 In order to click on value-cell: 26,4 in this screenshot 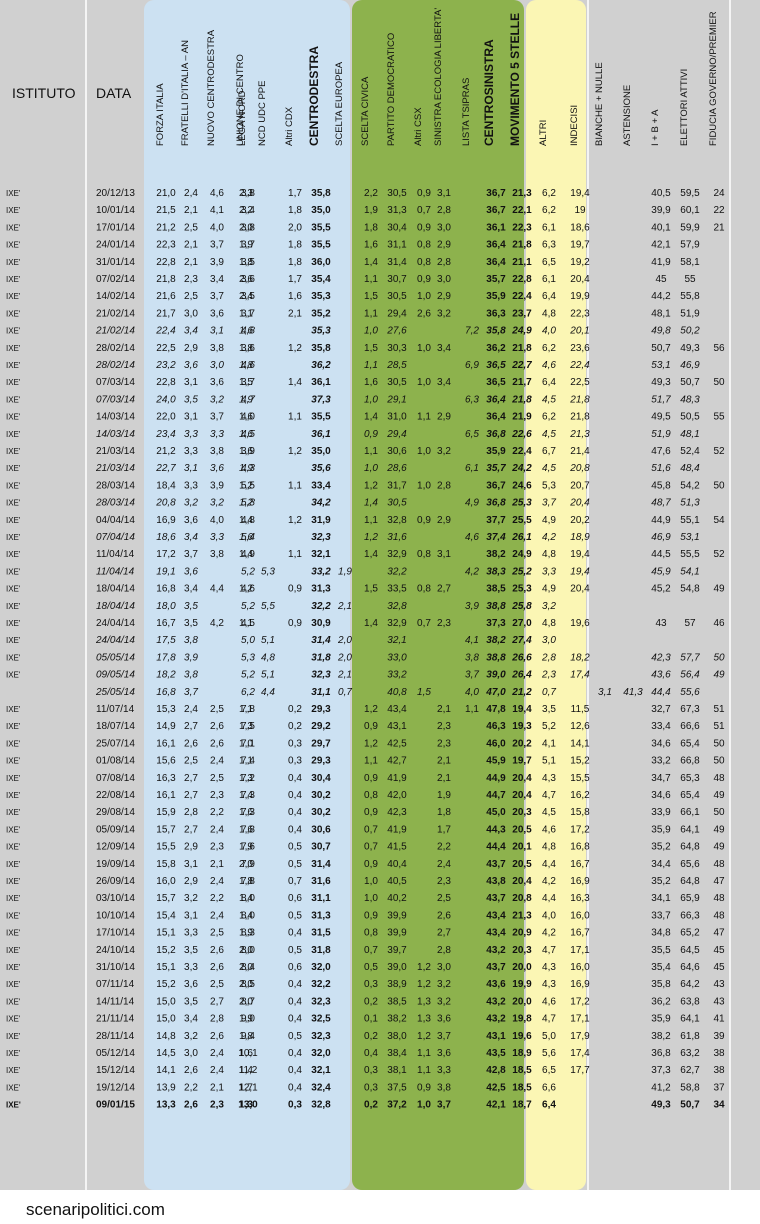, I will do `click(521, 675)`.